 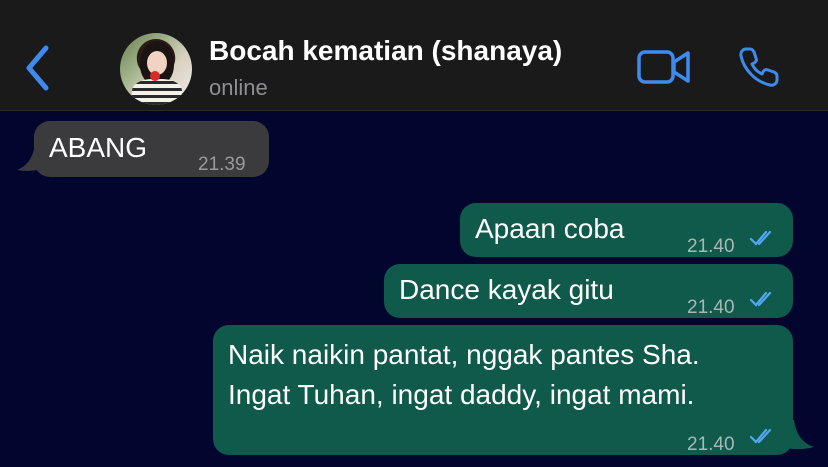 I want to click on message-text: ABANG, so click(x=98, y=147).